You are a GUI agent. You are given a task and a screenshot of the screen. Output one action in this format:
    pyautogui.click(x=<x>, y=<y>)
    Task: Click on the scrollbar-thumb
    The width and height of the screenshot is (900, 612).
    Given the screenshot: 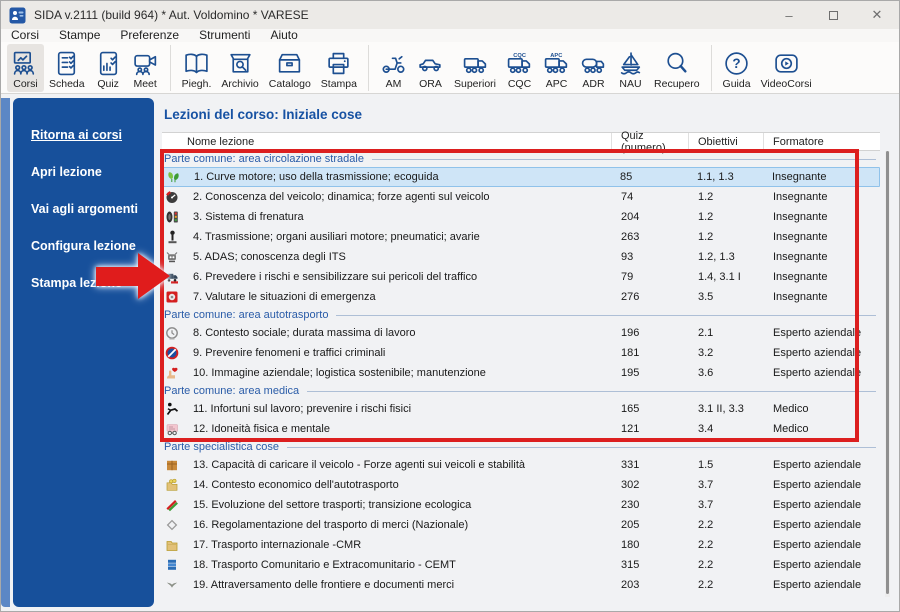 What is the action you would take?
    pyautogui.click(x=887, y=372)
    